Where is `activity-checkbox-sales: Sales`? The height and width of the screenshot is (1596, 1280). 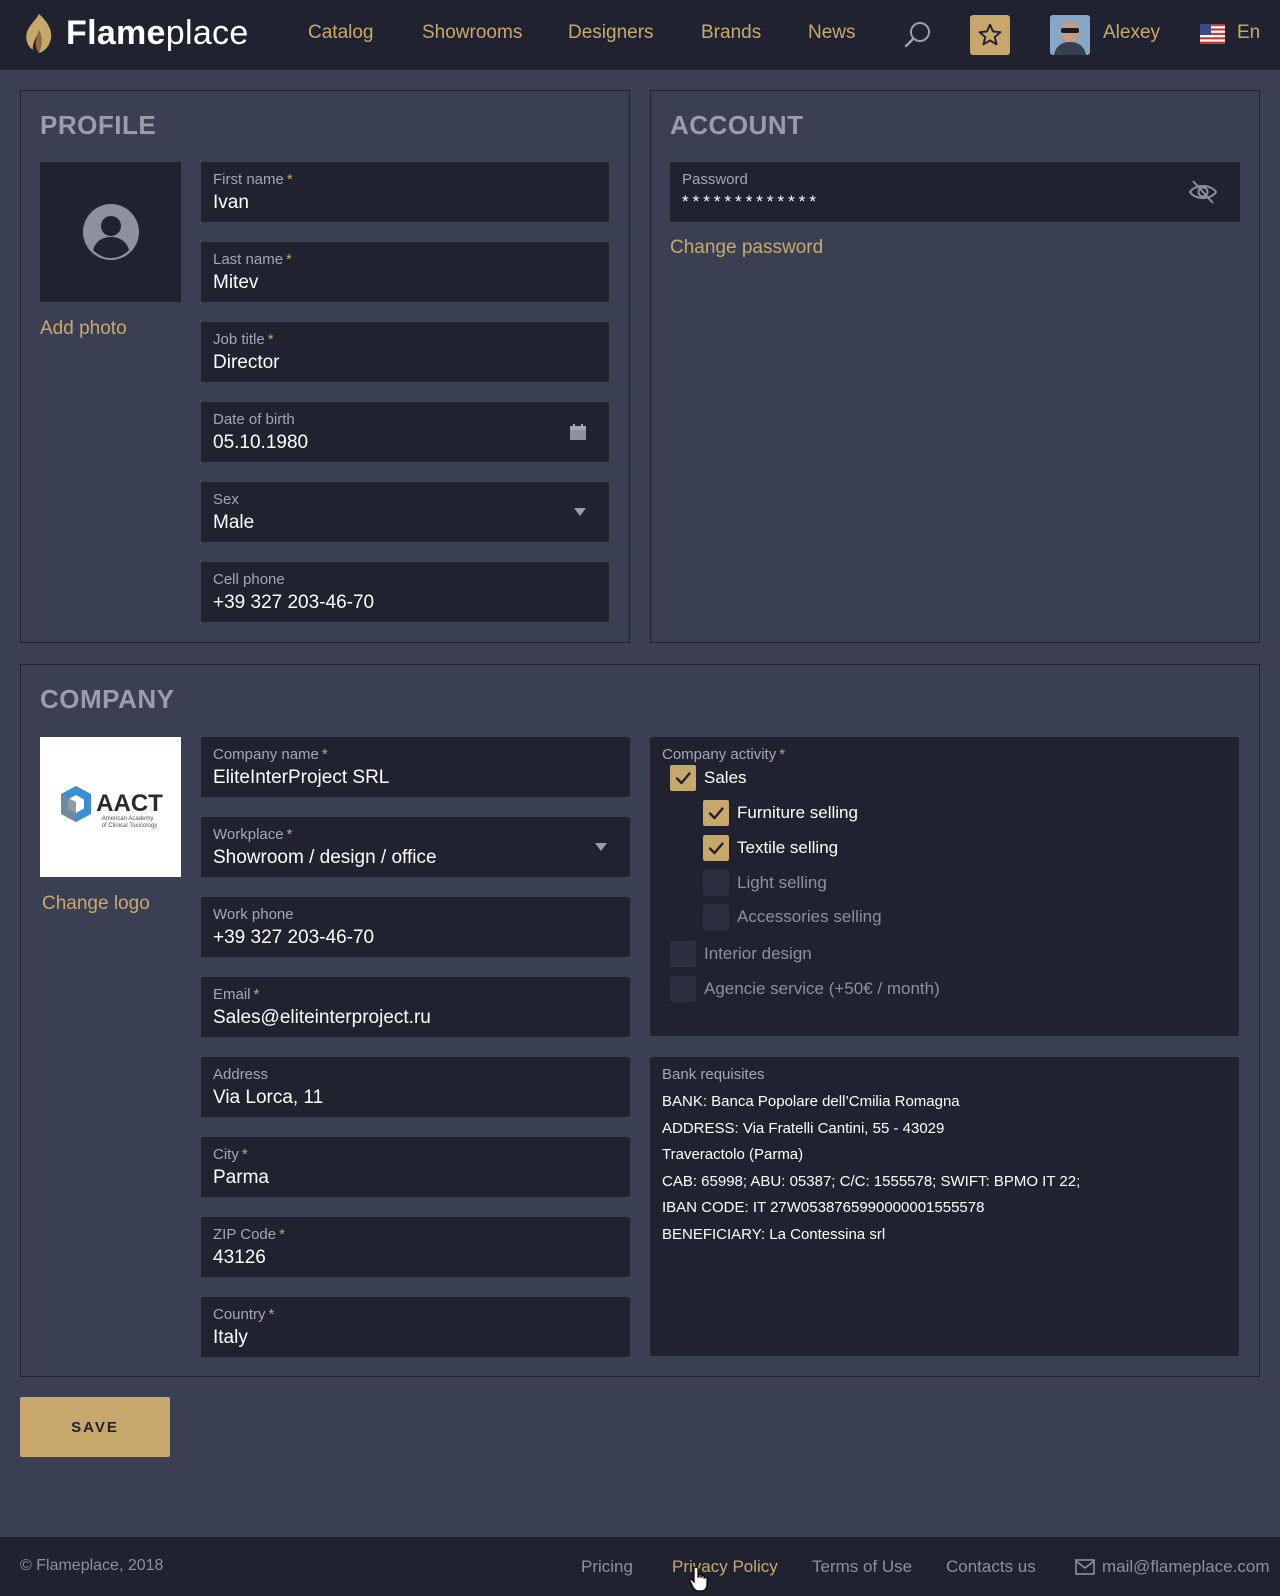
activity-checkbox-sales: Sales is located at coordinates (708, 778).